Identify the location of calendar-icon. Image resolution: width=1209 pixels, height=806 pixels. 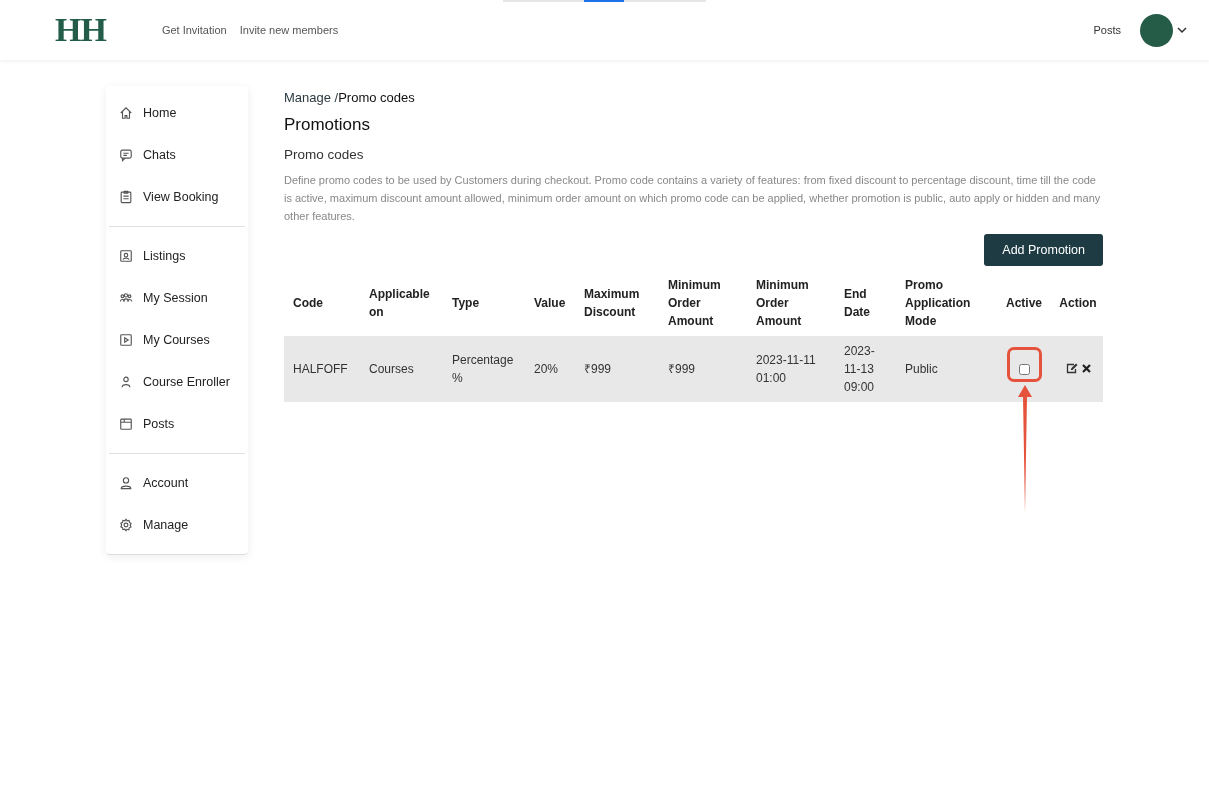
(126, 424).